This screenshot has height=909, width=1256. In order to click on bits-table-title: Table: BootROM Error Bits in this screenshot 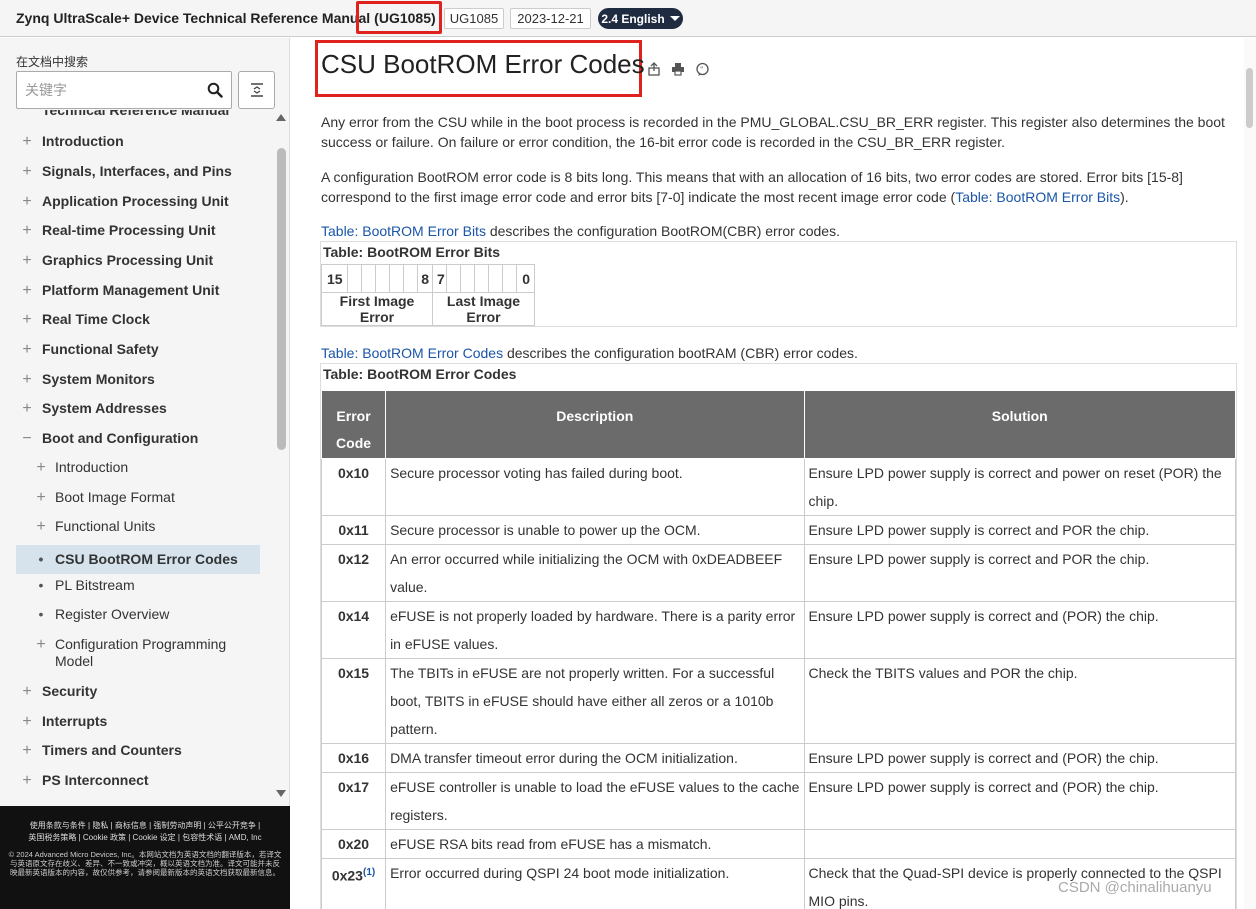, I will do `click(412, 252)`.